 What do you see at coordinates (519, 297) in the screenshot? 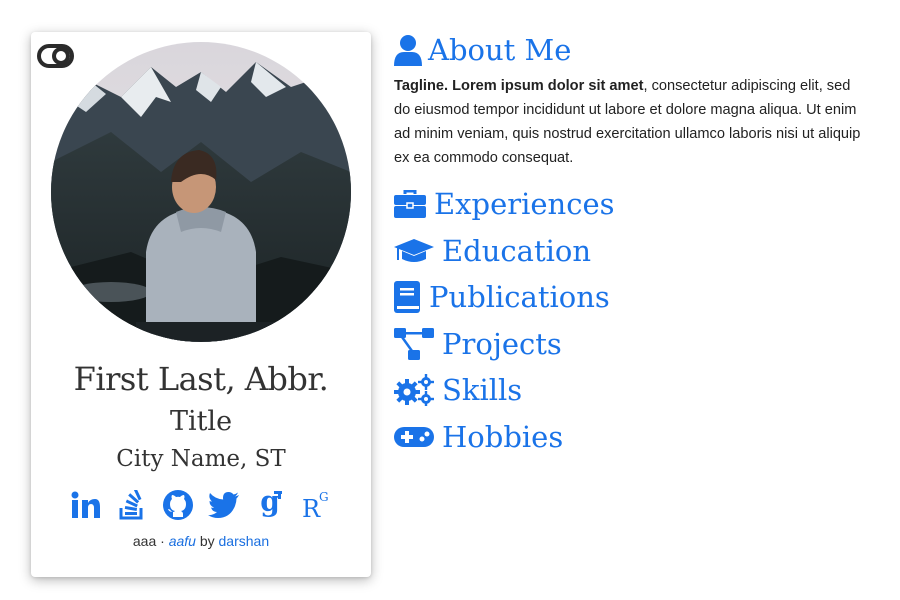
I see `section-publications-label: Publications` at bounding box center [519, 297].